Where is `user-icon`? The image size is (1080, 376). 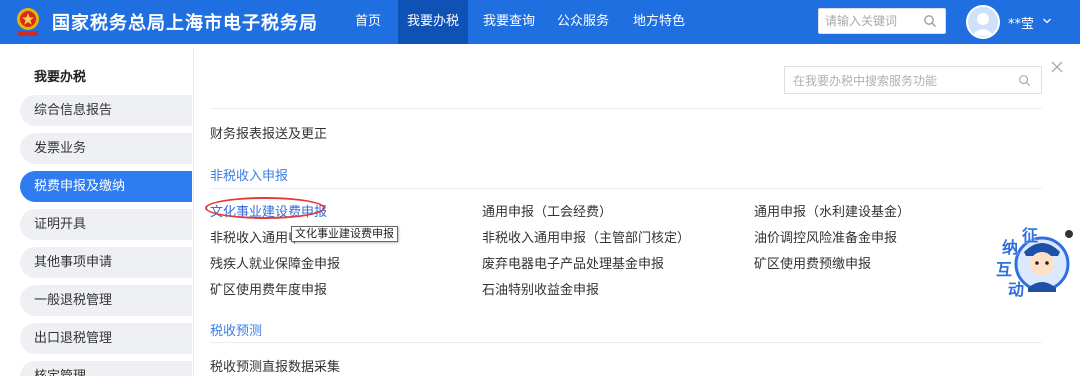
user-icon is located at coordinates (983, 24).